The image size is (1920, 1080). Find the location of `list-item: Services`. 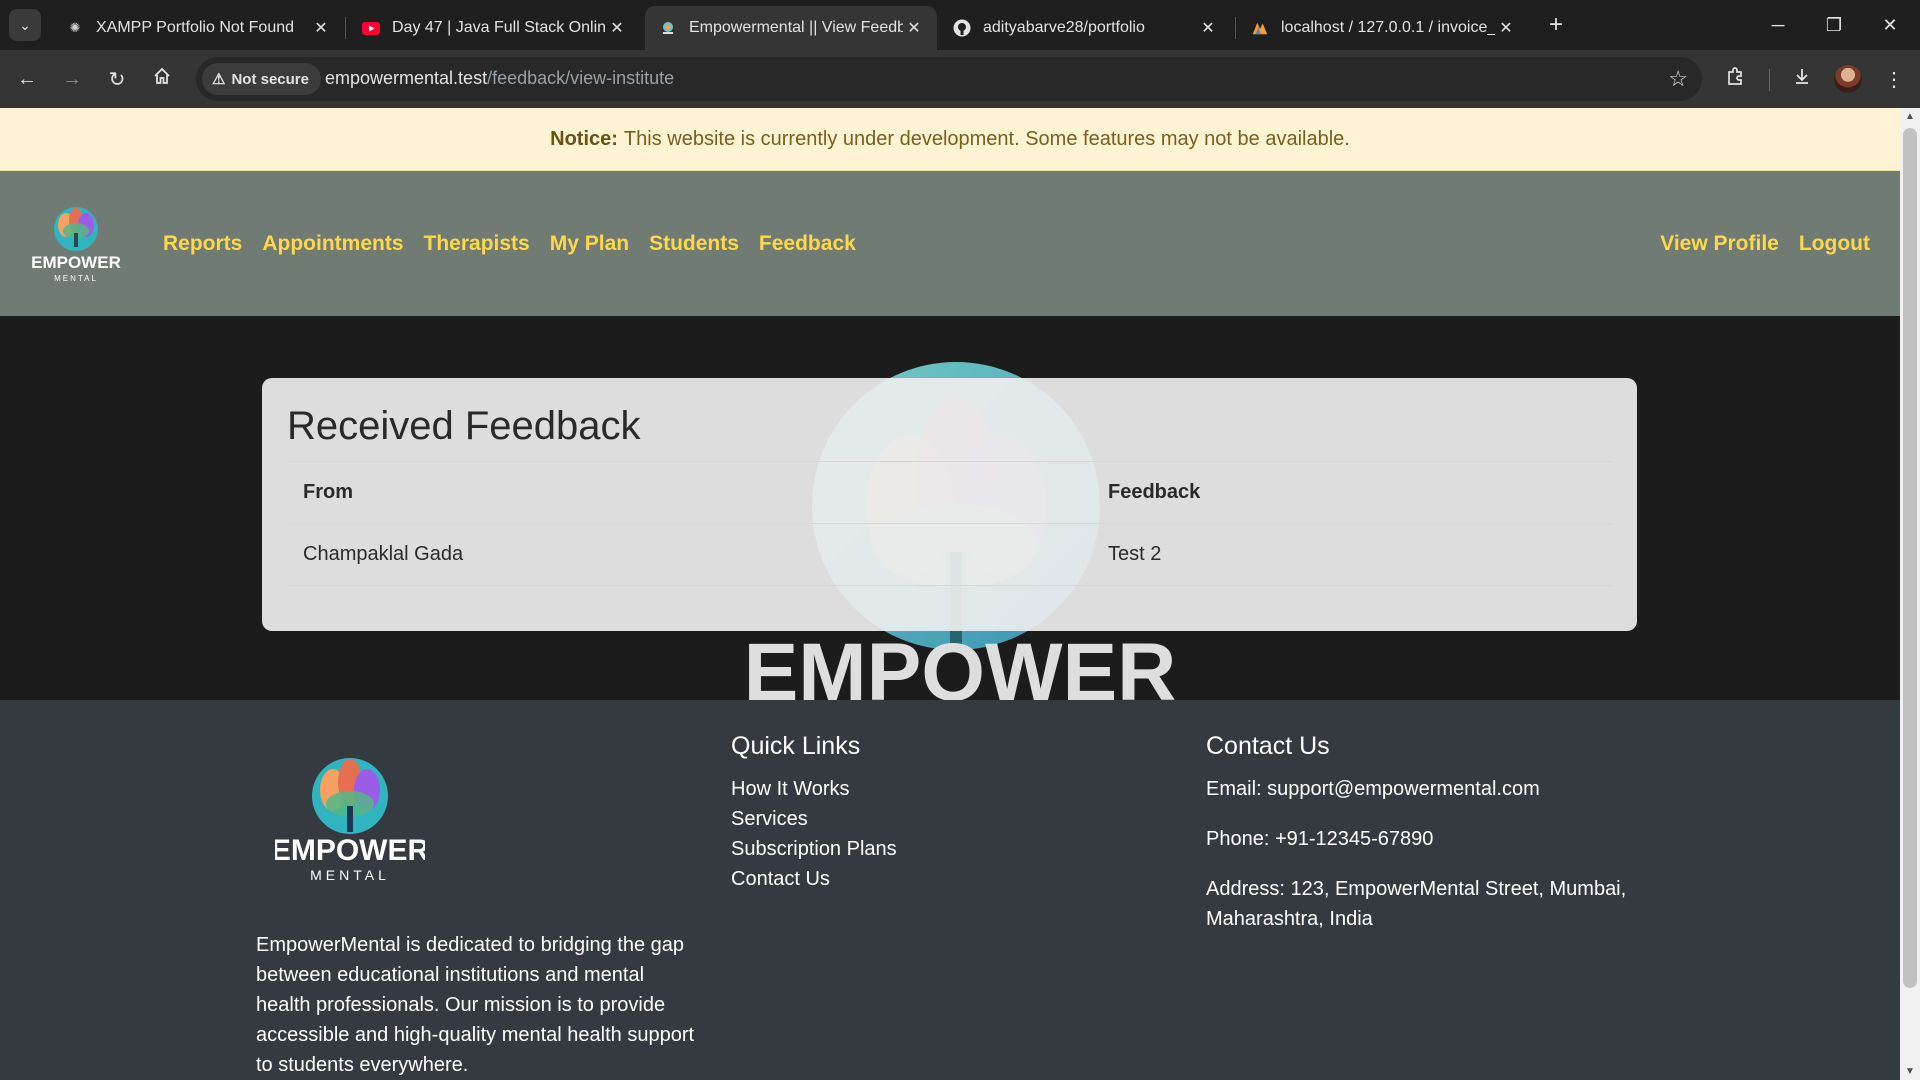

list-item: Services is located at coordinates (814, 819).